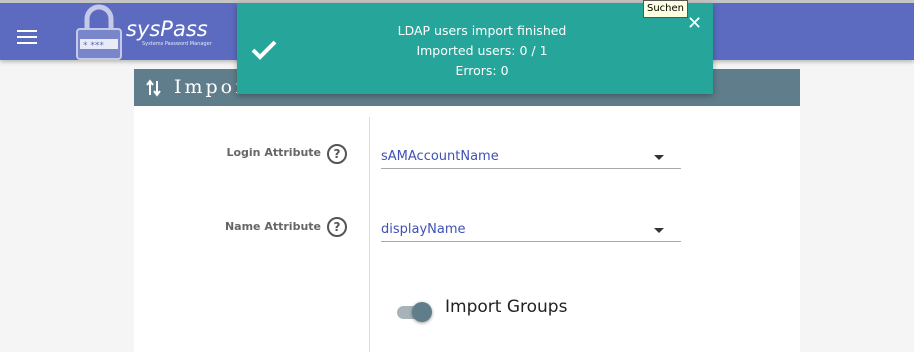 Image resolution: width=914 pixels, height=352 pixels. I want to click on search-tooltip: Suchen, so click(666, 9).